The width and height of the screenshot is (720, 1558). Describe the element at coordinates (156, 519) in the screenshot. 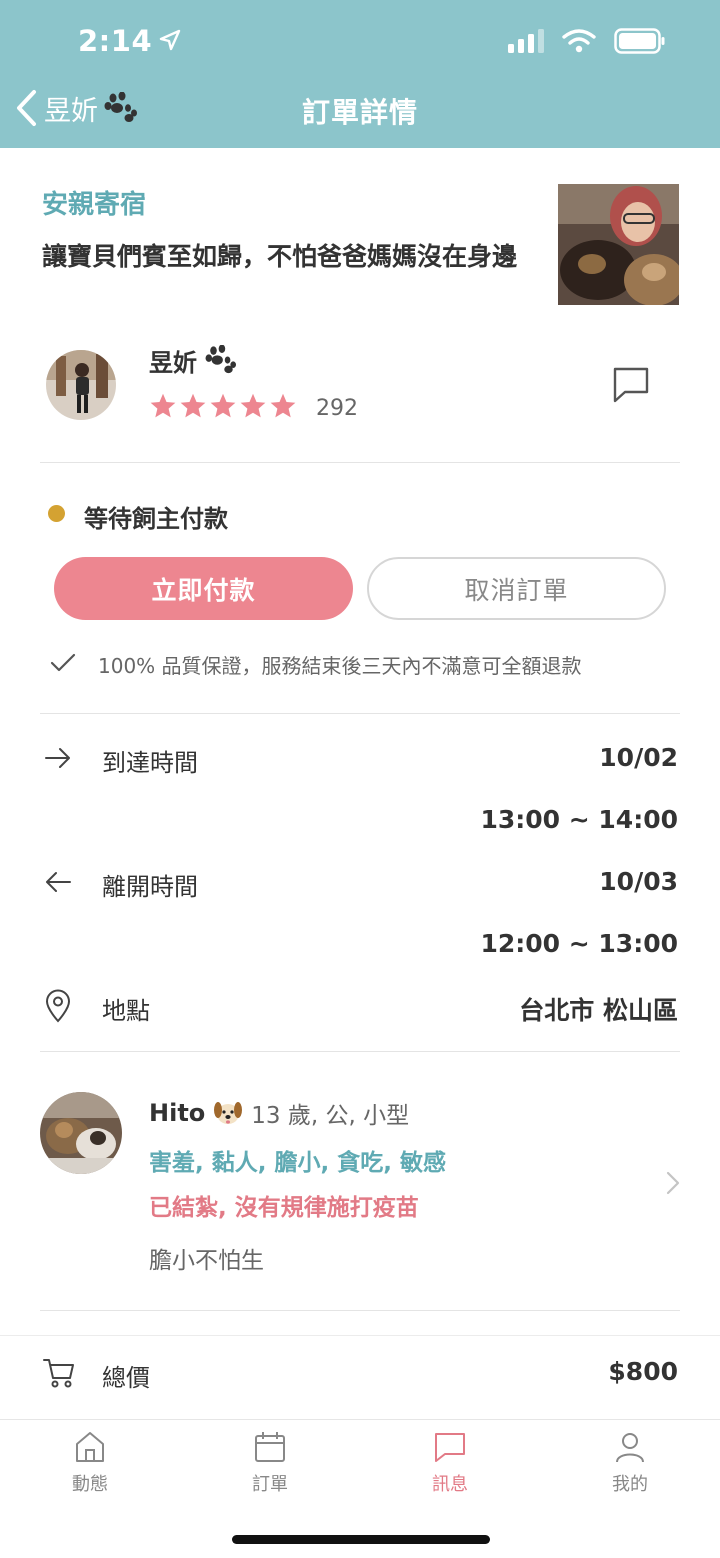

I see `order-status-text: 等待飼主付款` at that location.